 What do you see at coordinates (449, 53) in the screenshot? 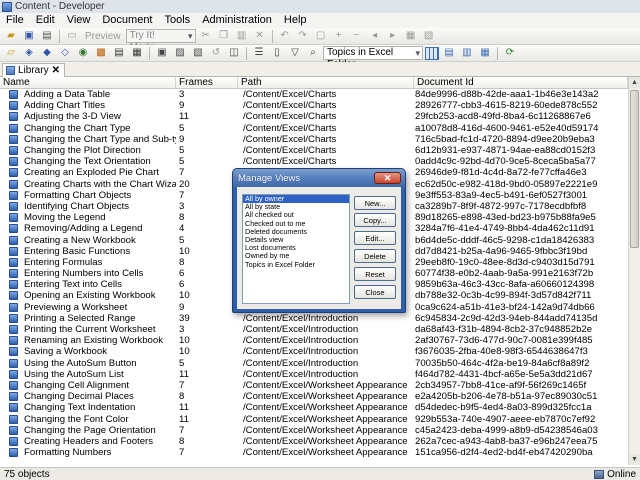
I see `list-view-icon: ▤` at bounding box center [449, 53].